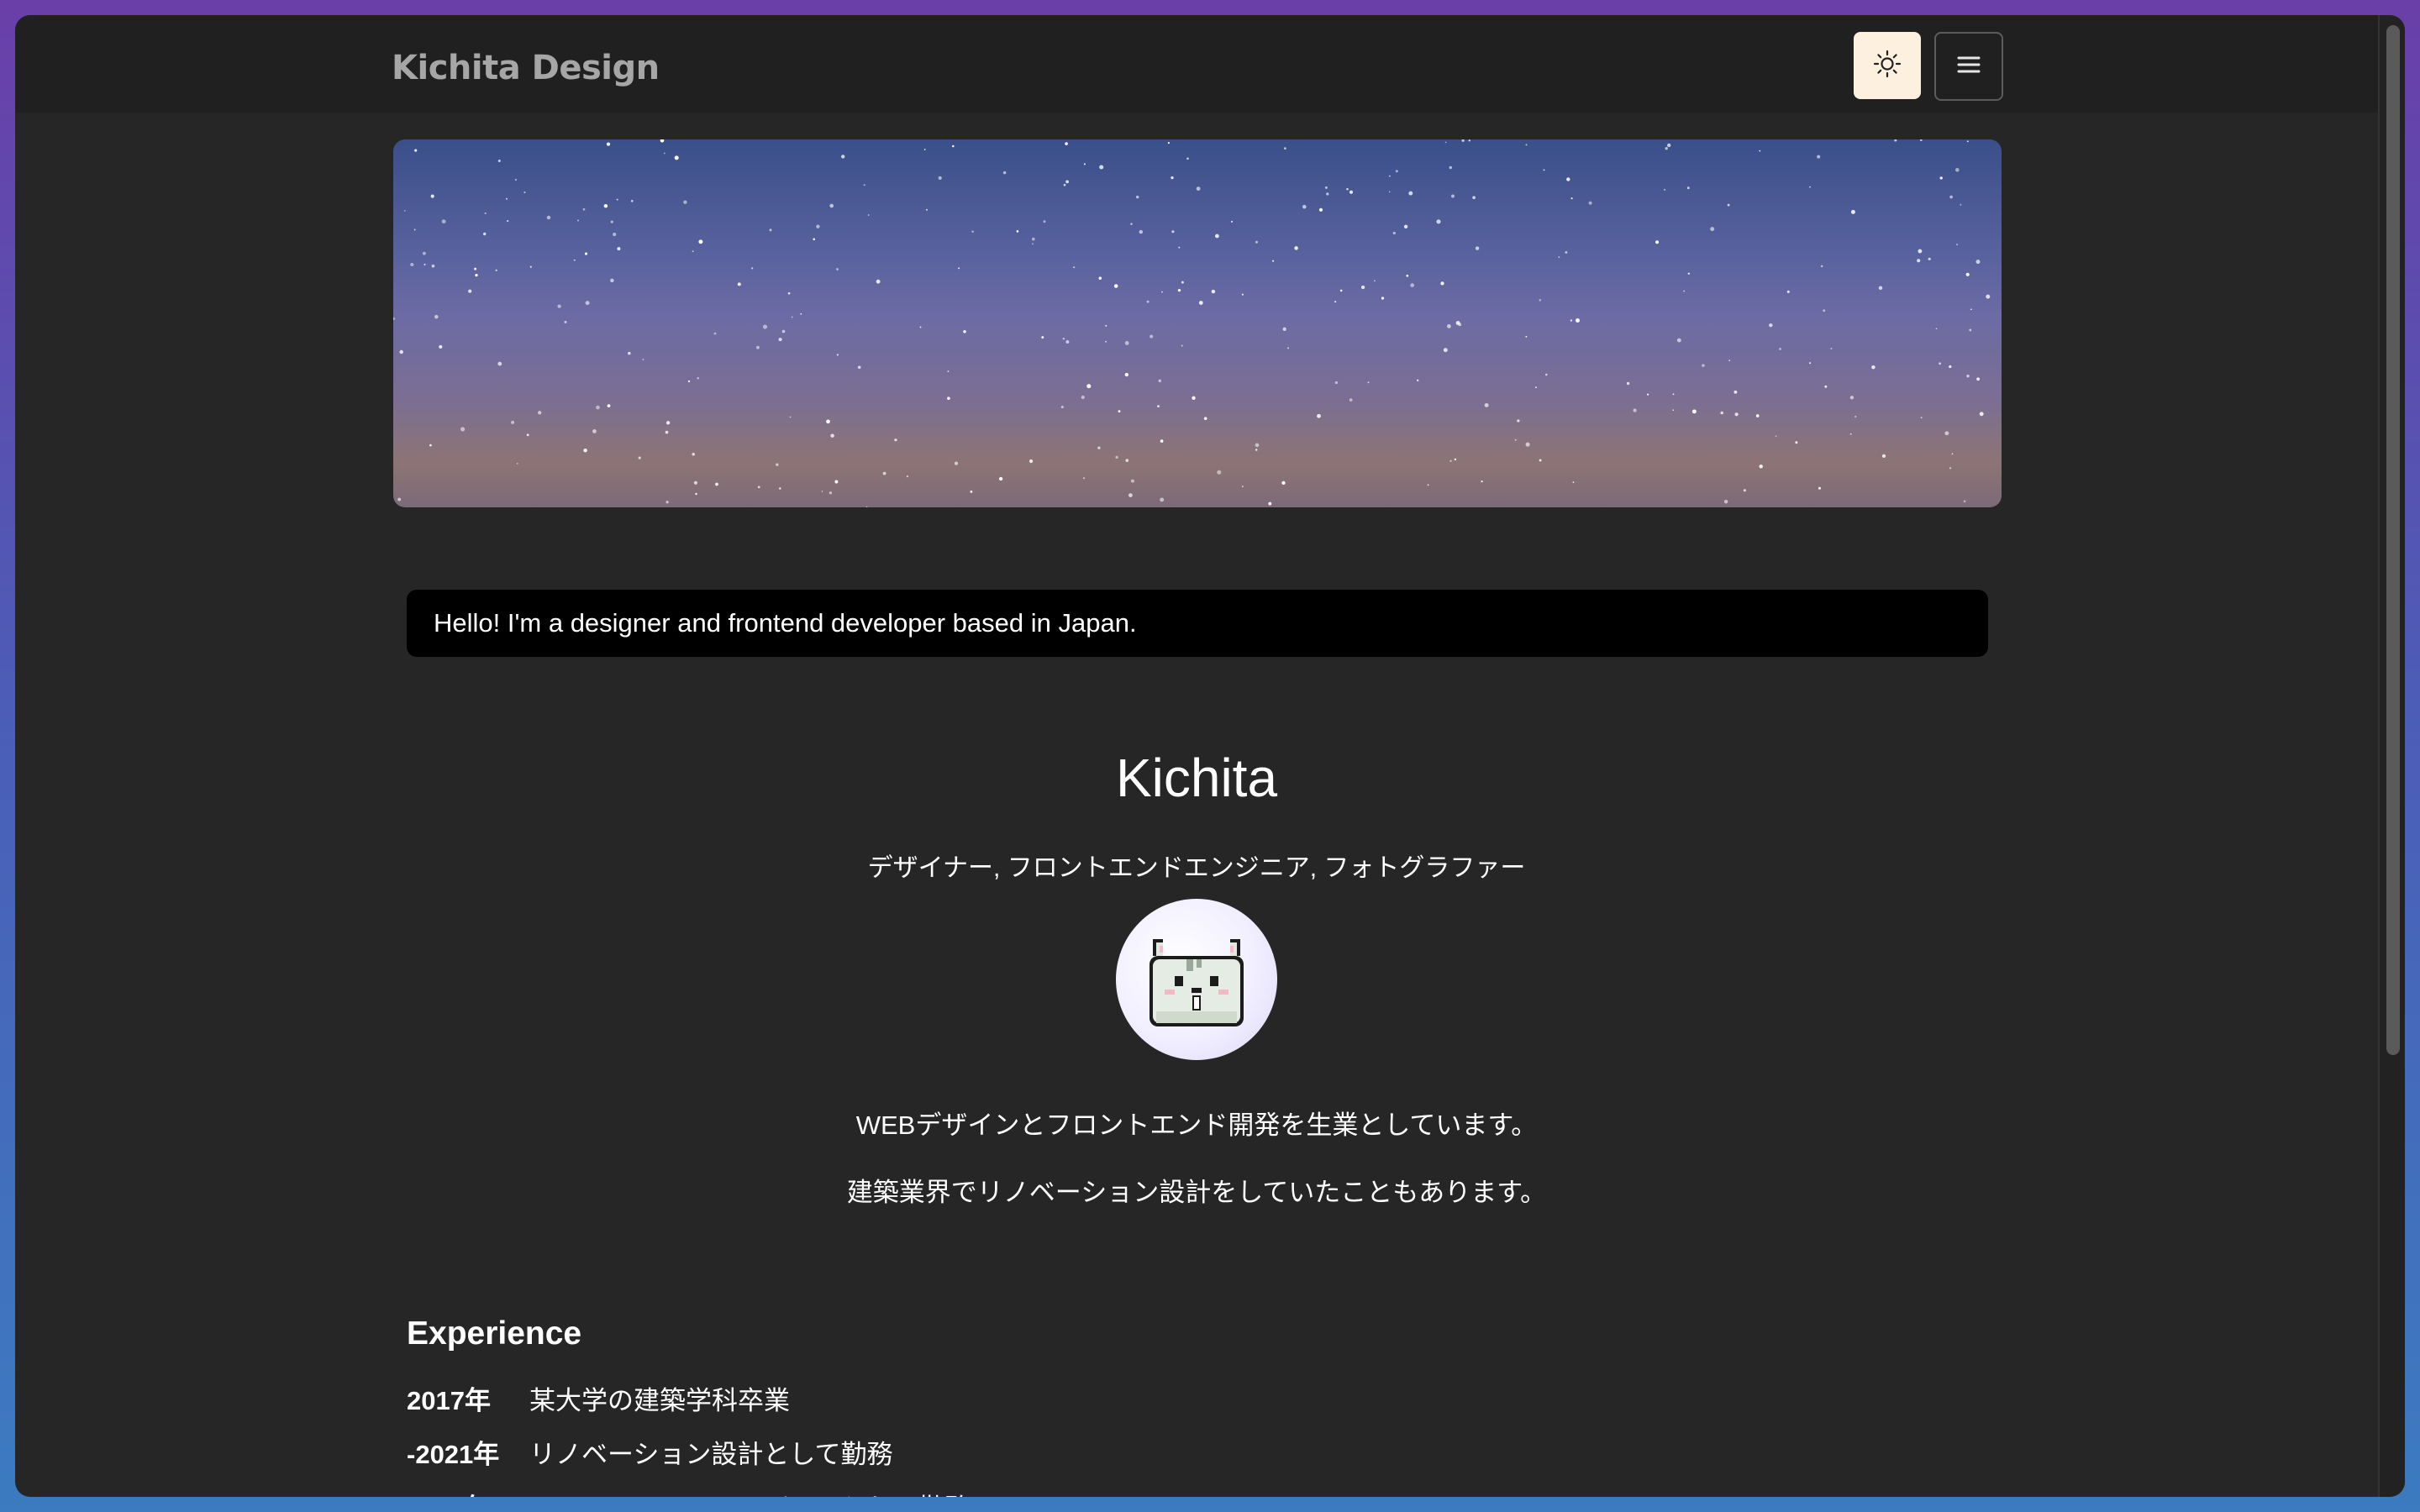 Image resolution: width=2420 pixels, height=1512 pixels. What do you see at coordinates (1196, 868) in the screenshot?
I see `profile-roles: デザイナー, フロントエンドエンジニア, フォトグラファー` at bounding box center [1196, 868].